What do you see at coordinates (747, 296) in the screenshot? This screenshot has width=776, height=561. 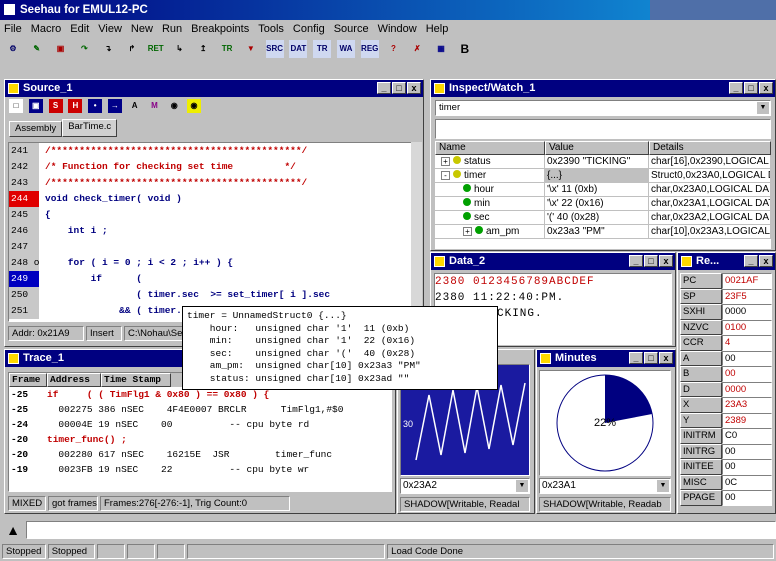 I see `register-value: 23F5` at bounding box center [747, 296].